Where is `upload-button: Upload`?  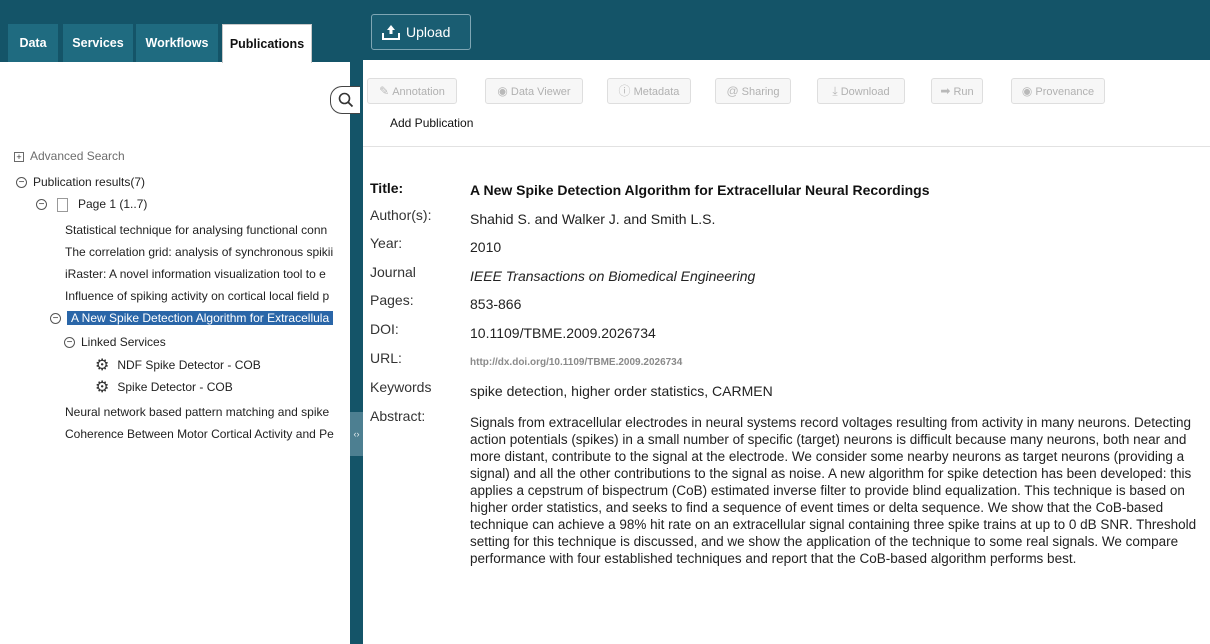
upload-button: Upload is located at coordinates (421, 32).